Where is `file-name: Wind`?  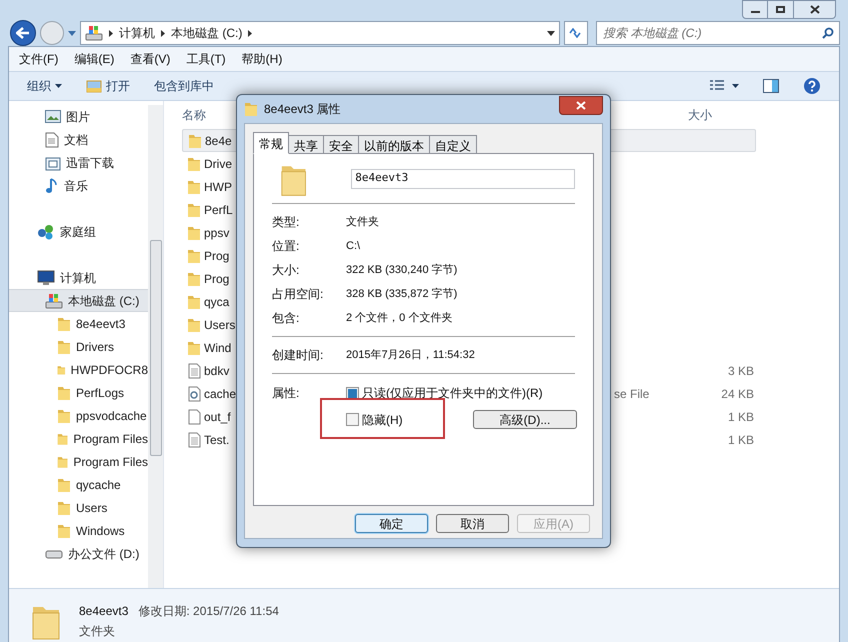 file-name: Wind is located at coordinates (218, 348).